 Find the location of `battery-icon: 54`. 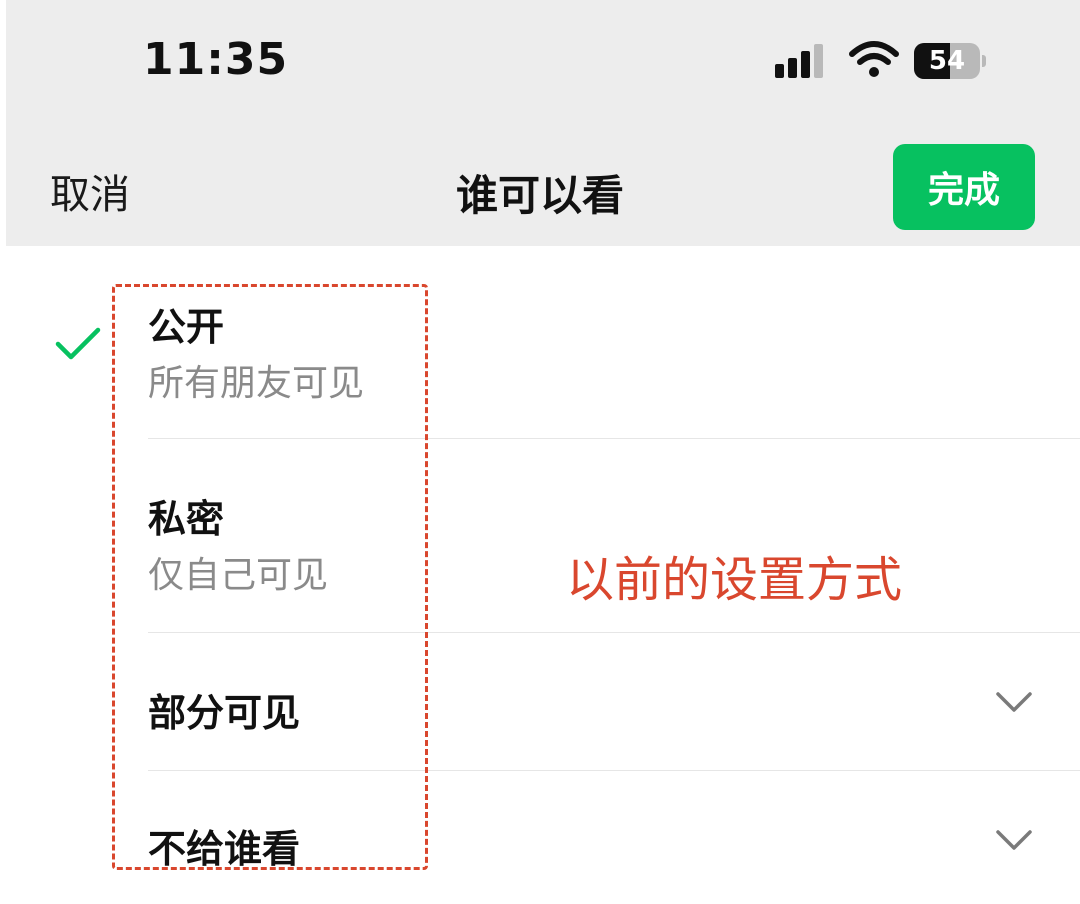

battery-icon: 54 is located at coordinates (950, 61).